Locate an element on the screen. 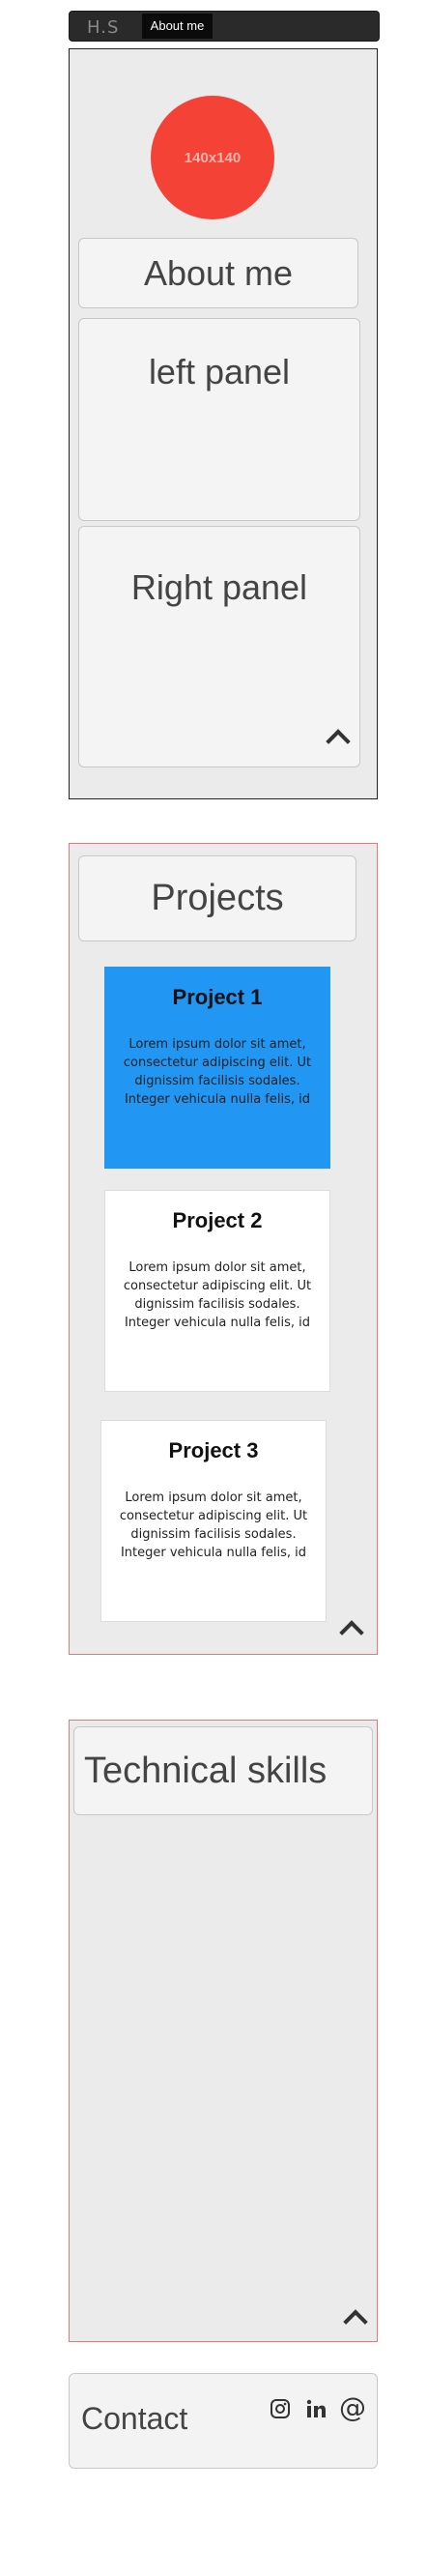 The height and width of the screenshot is (2576, 427). nav-item-about-me: About me is located at coordinates (177, 26).